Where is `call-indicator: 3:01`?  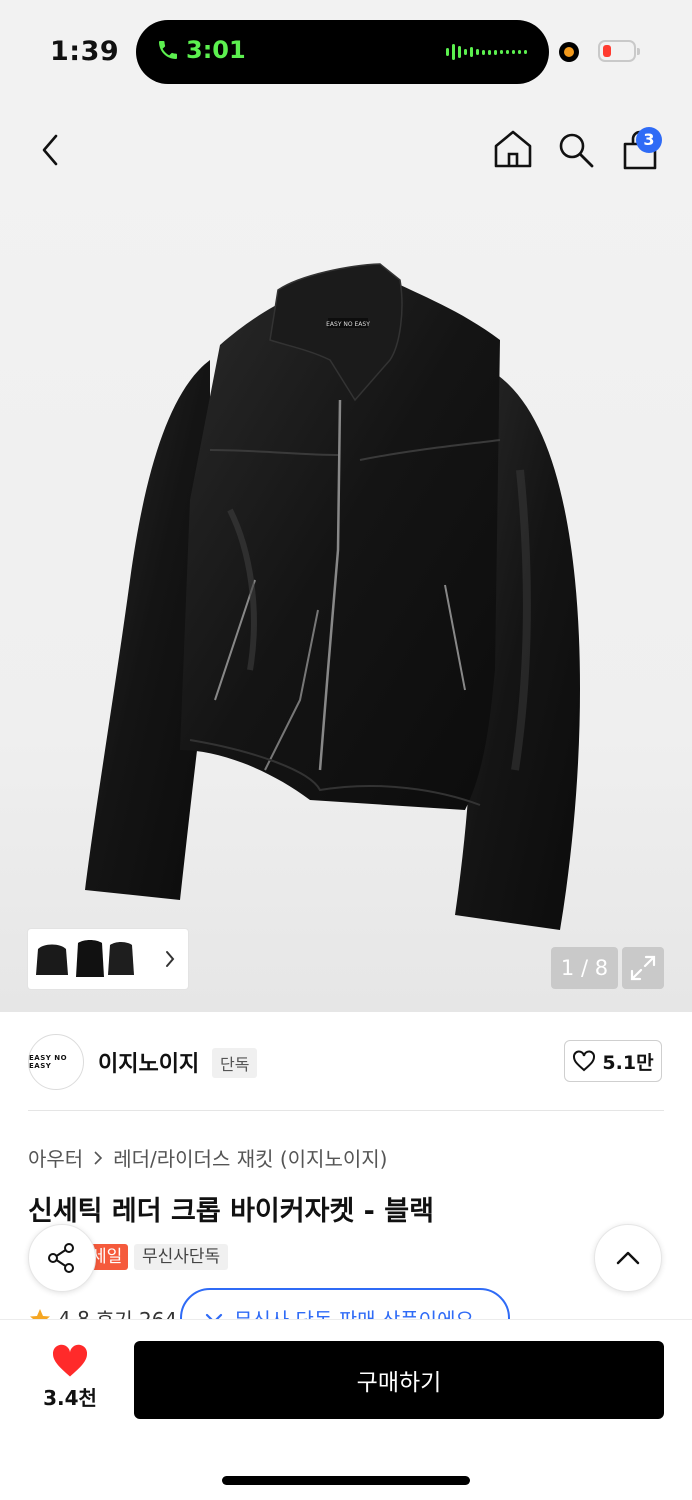
call-indicator: 3:01 is located at coordinates (201, 50).